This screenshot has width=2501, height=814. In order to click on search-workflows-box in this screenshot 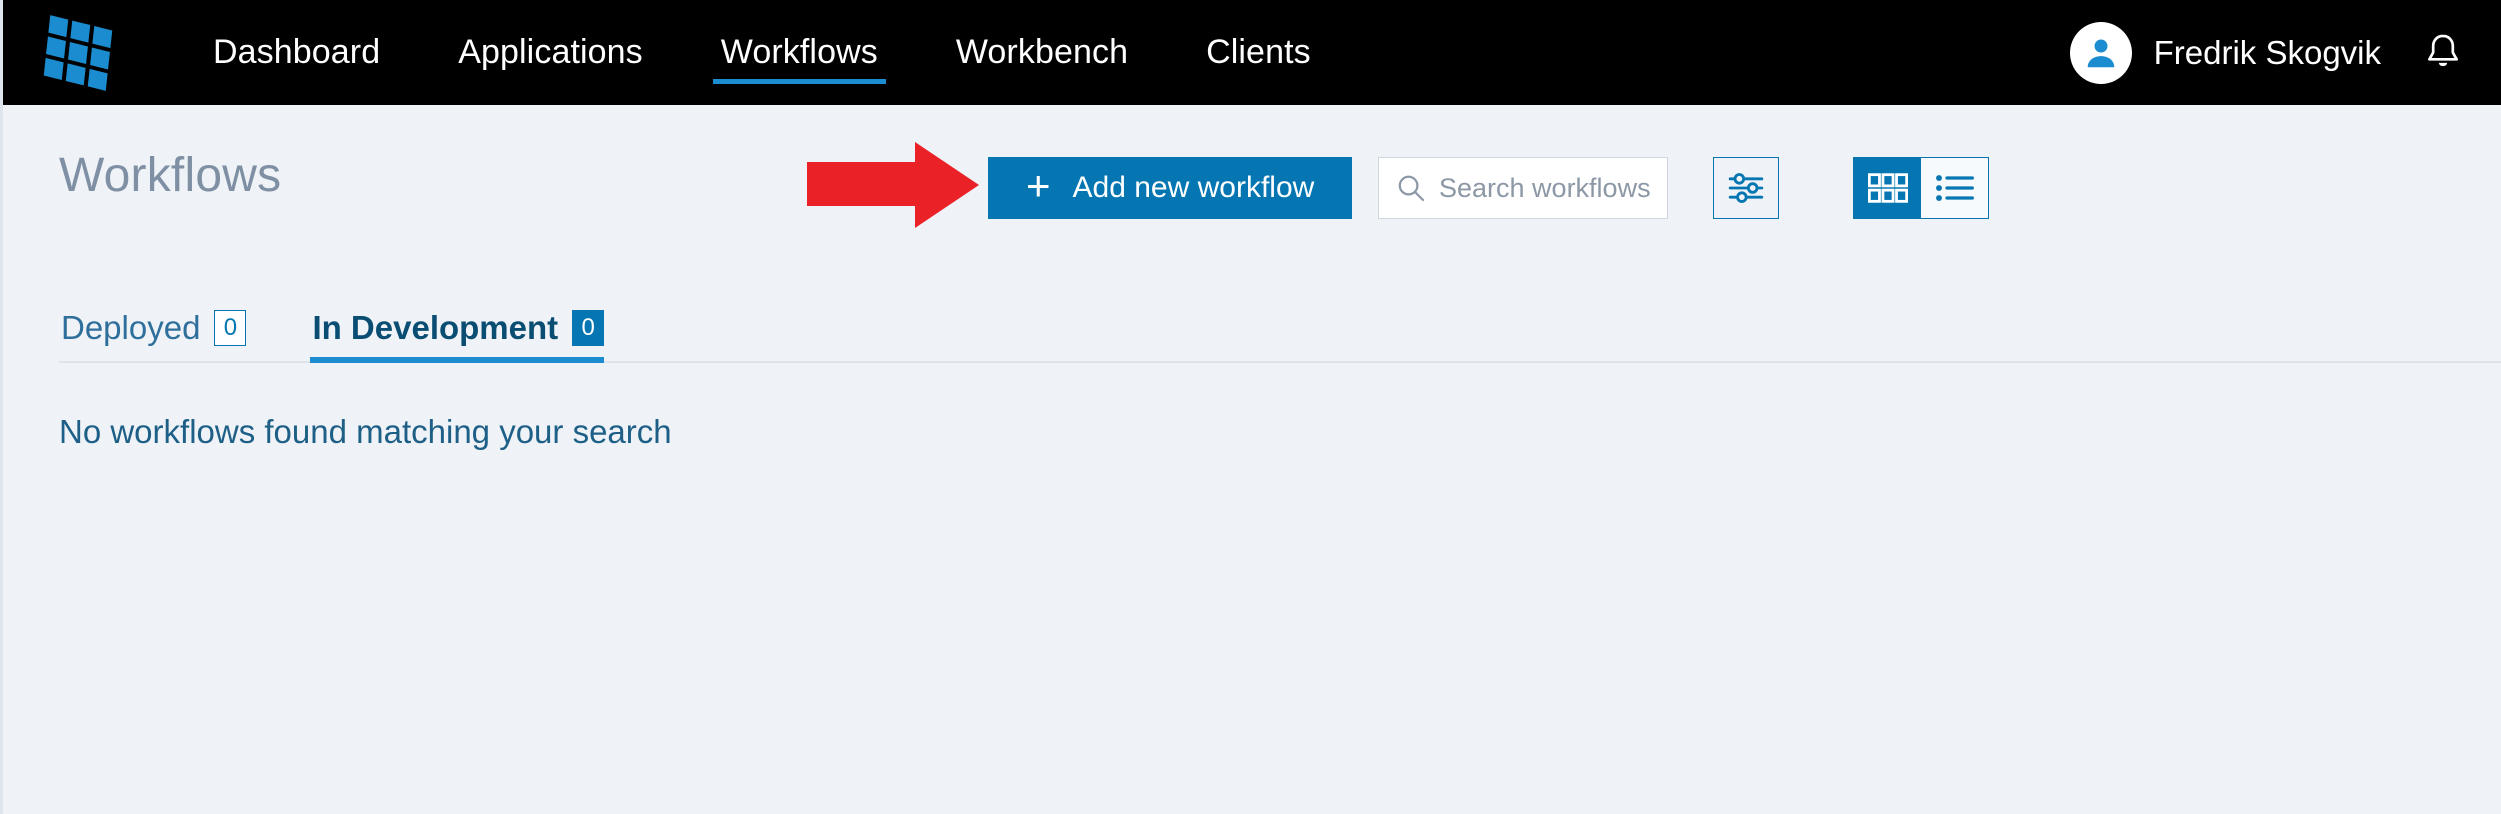, I will do `click(1523, 188)`.